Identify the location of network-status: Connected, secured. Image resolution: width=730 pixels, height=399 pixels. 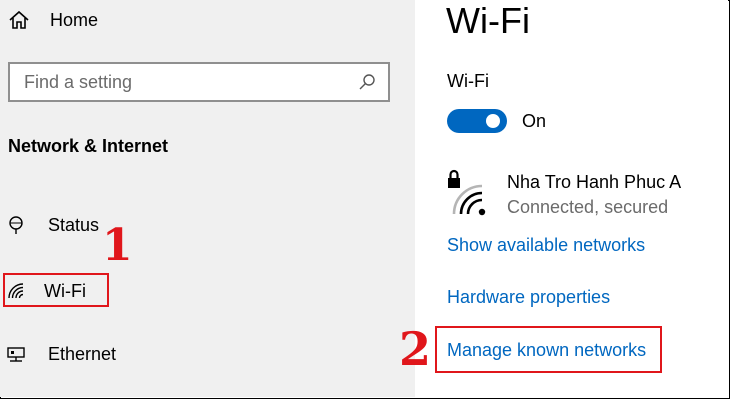
(588, 207).